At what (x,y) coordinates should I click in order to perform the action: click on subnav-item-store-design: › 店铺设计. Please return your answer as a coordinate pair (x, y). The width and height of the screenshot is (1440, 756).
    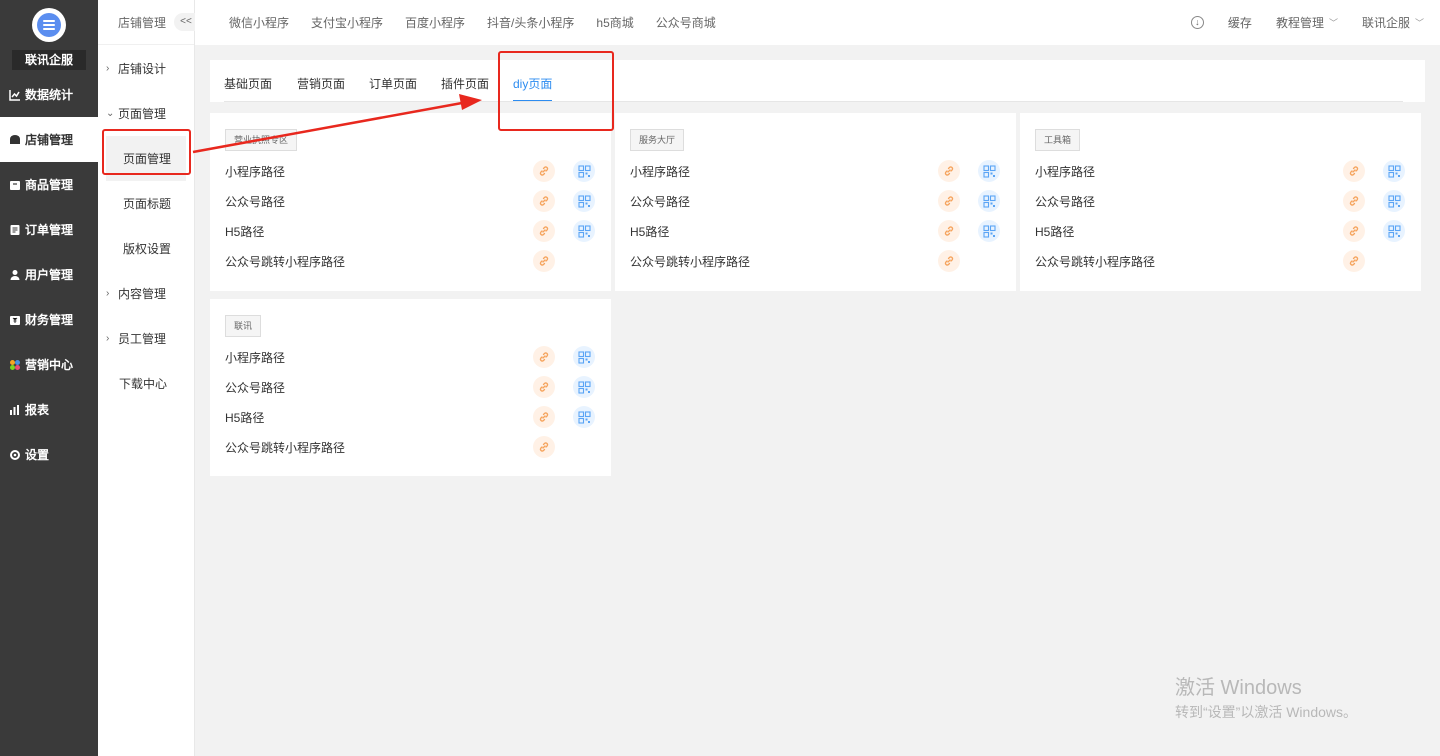
    Looking at the image, I should click on (146, 68).